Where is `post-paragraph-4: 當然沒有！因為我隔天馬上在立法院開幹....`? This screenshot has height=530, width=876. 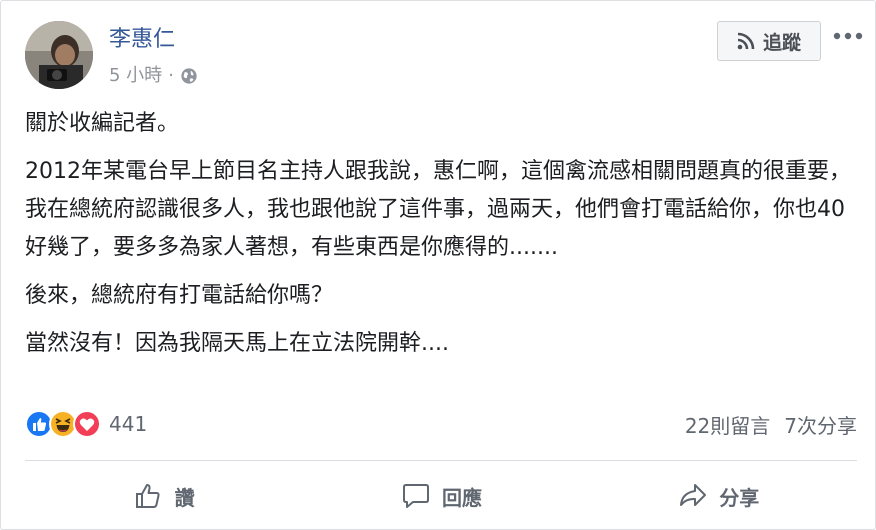
post-paragraph-4: 當然沒有！因為我隔天馬上在立法院開幹.... is located at coordinates (237, 343).